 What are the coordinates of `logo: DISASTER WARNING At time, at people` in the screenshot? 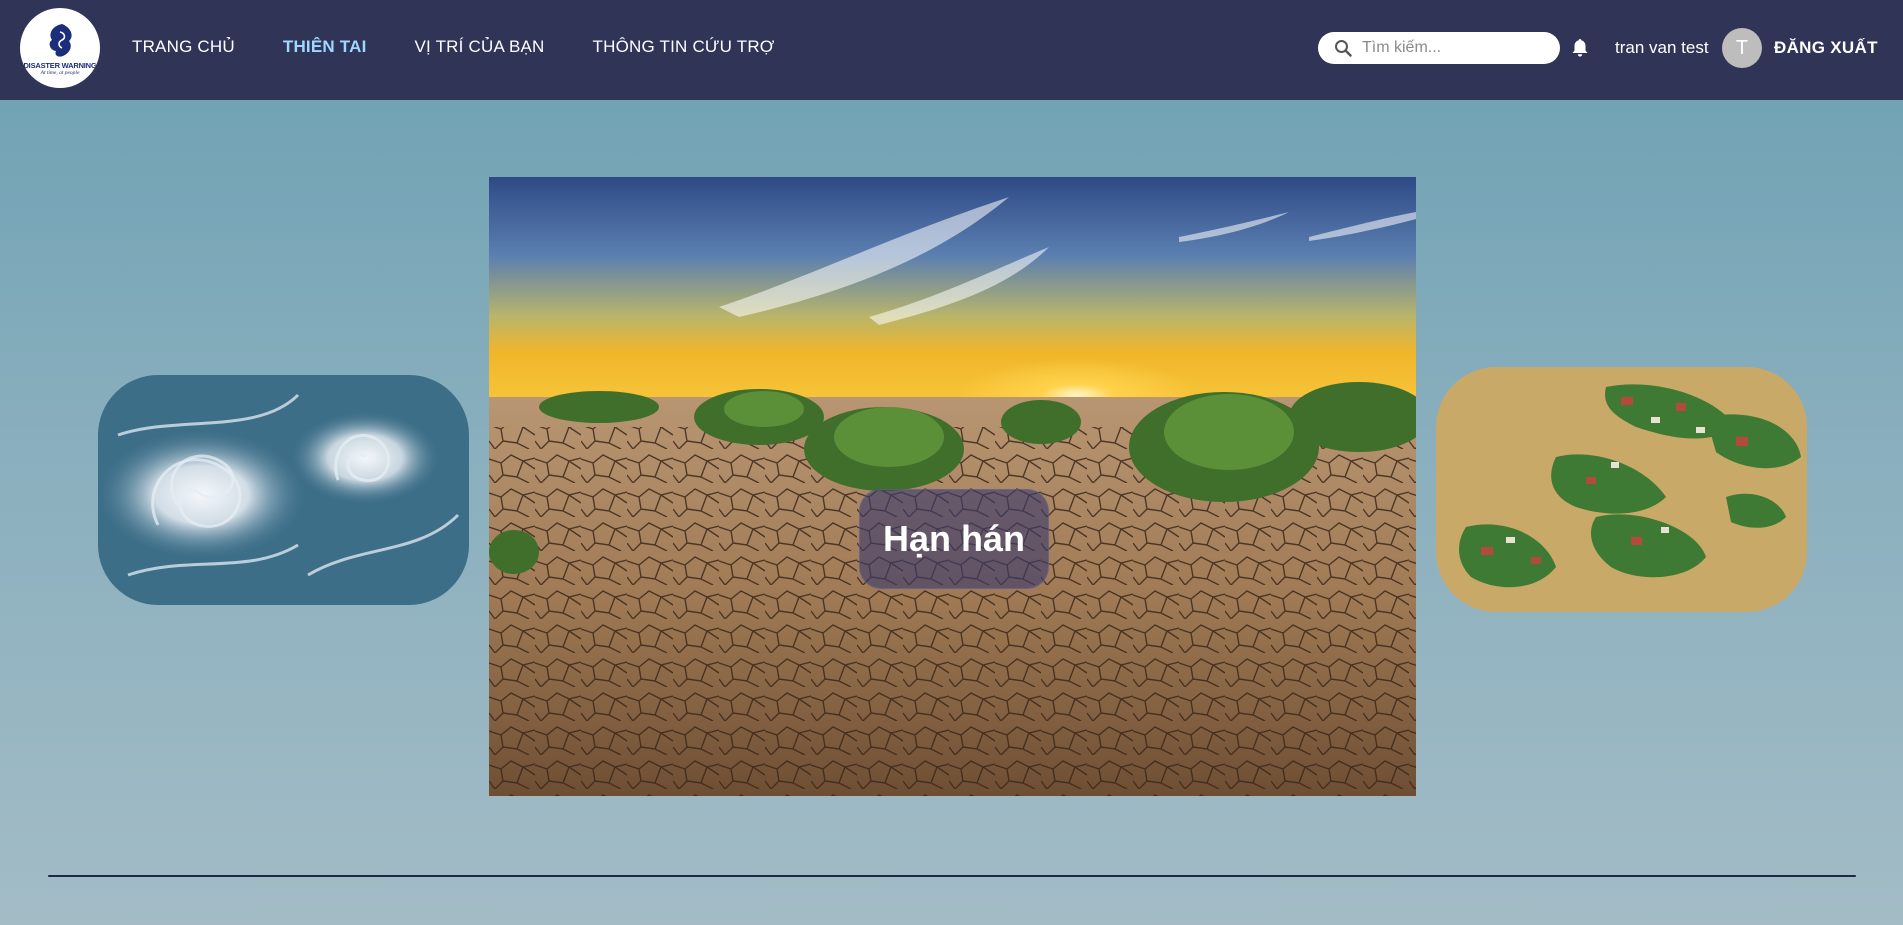 It's located at (60, 48).